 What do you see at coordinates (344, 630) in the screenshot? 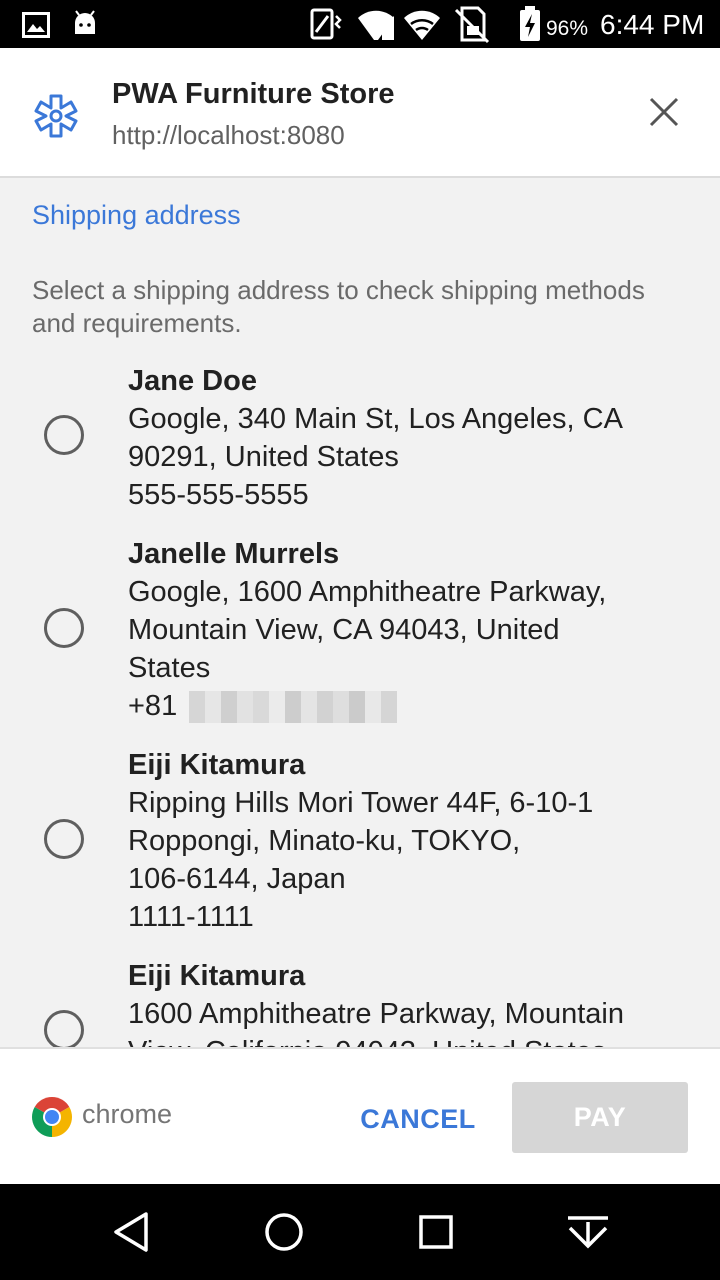
I see `address-line: Mountain View, CA 94043, United` at bounding box center [344, 630].